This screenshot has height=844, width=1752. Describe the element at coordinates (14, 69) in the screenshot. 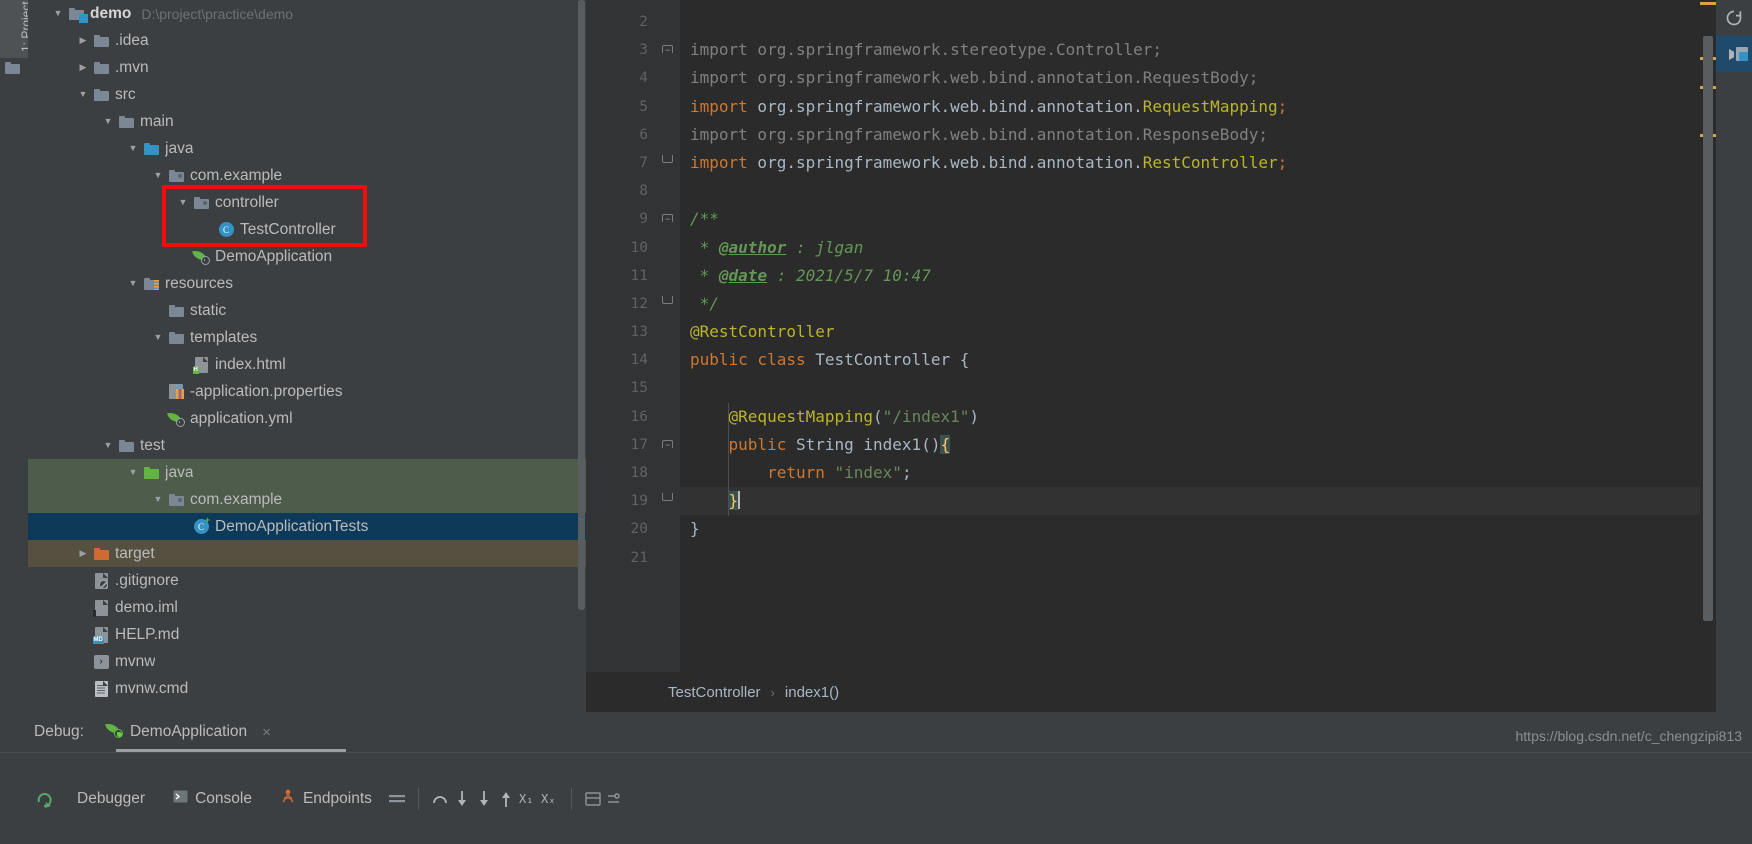

I see `folder-icon` at that location.